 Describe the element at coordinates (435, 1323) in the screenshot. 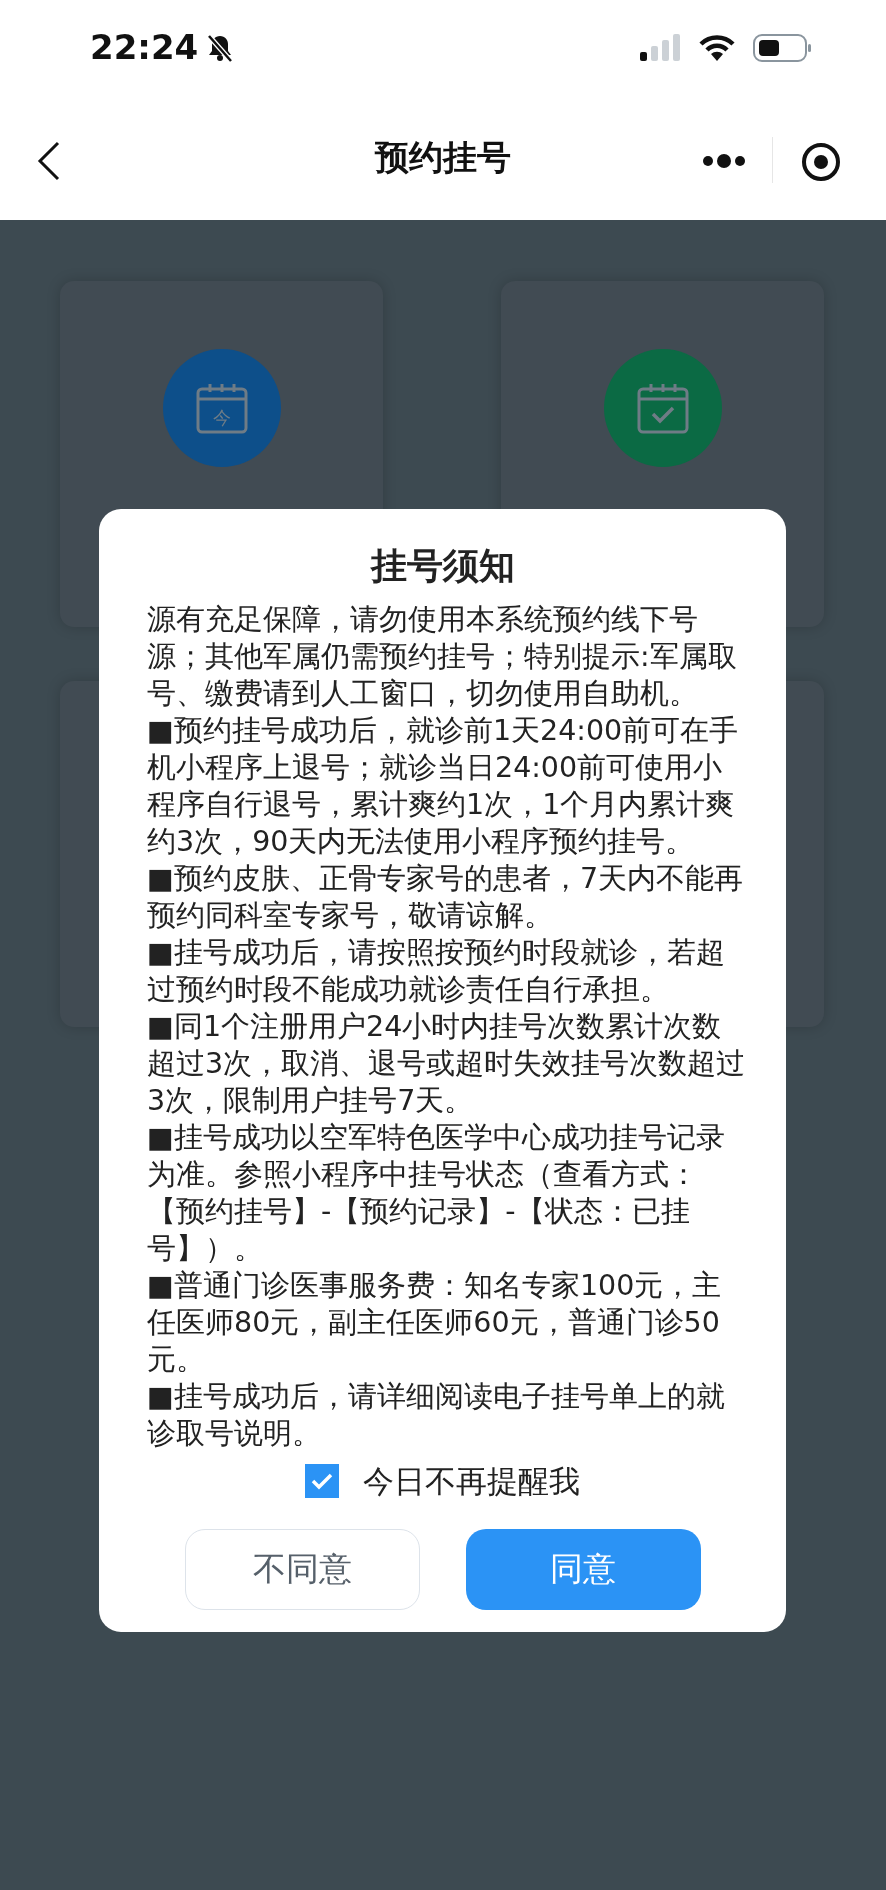

I see `notice-paragraph: ■普通门诊医事服务费：知名专家100元，主任医师80元，副主任医师60元，普通门诊50元。` at that location.